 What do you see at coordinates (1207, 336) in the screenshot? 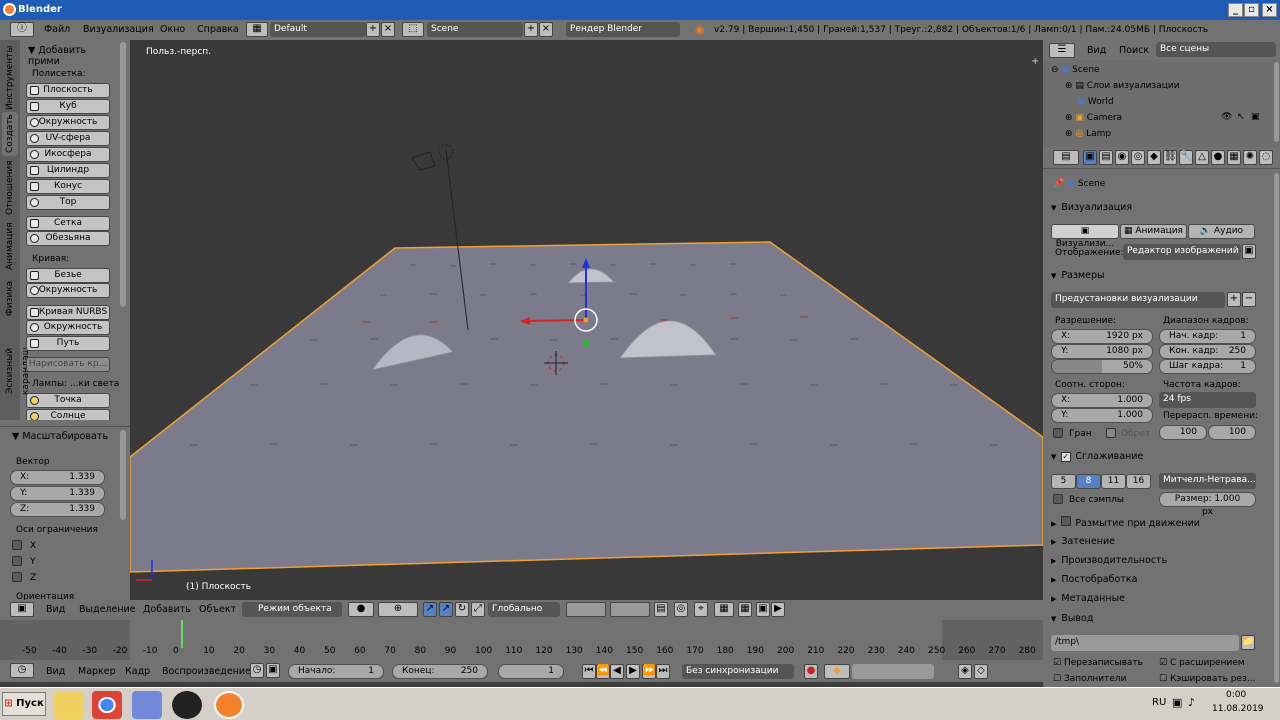
I see `start-frame-field: Нач. кадр: 1` at bounding box center [1207, 336].